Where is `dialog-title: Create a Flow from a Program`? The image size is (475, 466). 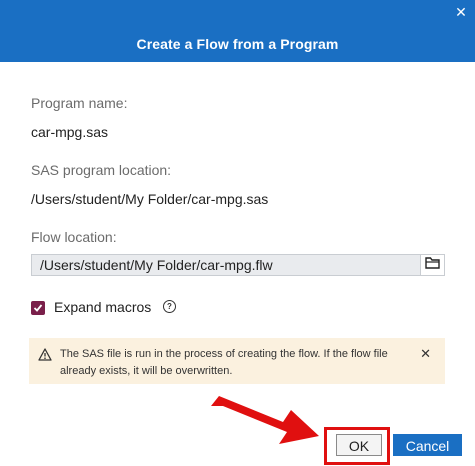 dialog-title: Create a Flow from a Program is located at coordinates (237, 44).